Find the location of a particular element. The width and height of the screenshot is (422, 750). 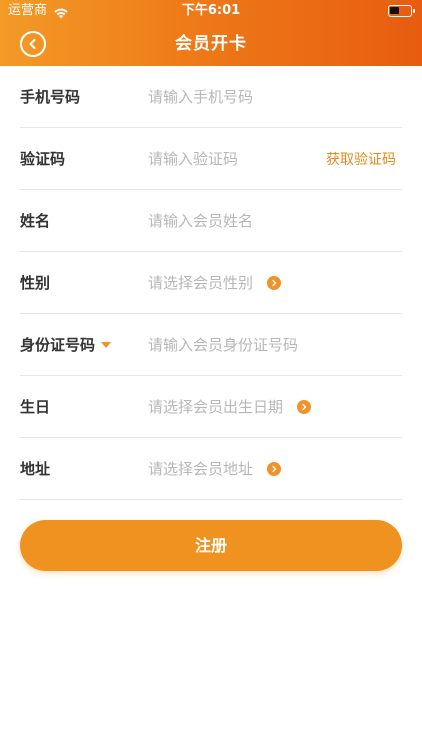

code-row: 验证码 获取验证码 is located at coordinates (211, 159).